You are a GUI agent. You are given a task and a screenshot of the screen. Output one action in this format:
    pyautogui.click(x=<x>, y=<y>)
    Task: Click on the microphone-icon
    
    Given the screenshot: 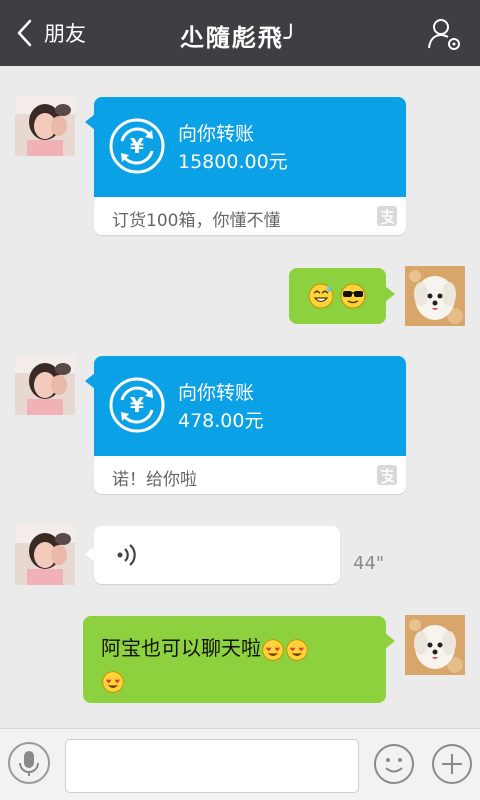 What is the action you would take?
    pyautogui.click(x=29, y=763)
    